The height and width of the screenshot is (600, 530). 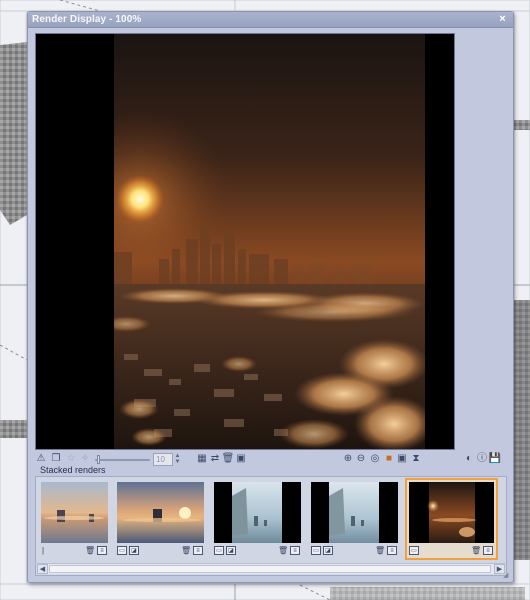 I want to click on stacked-render-thumbnail-selected: ▭ 🗑 ≡, so click(x=451, y=519).